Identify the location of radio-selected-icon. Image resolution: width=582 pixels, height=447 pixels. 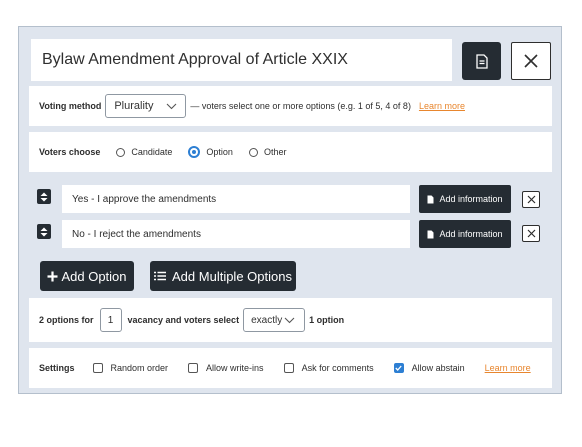
(194, 152).